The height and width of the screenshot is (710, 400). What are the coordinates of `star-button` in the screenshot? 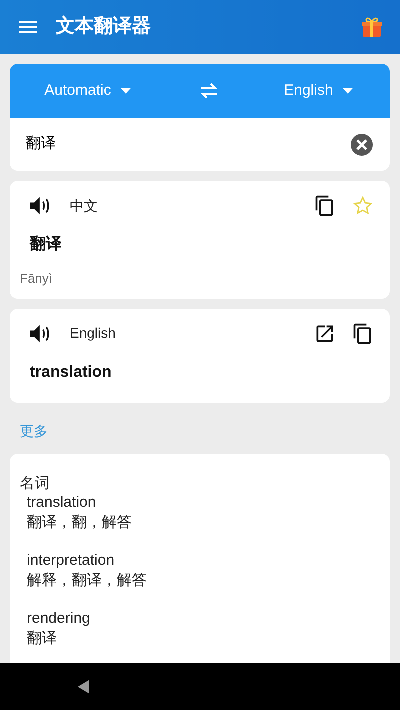 It's located at (363, 206).